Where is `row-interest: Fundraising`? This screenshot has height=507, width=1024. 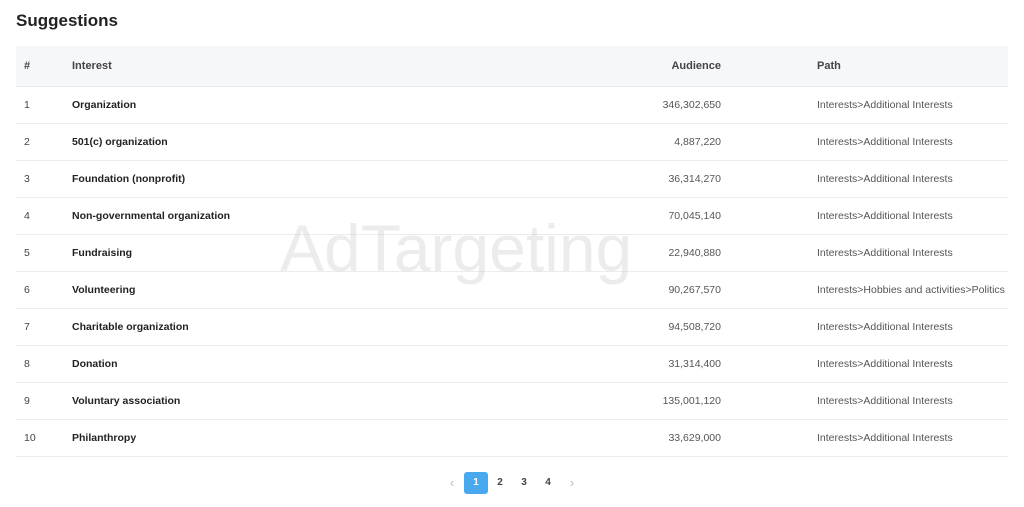 row-interest: Fundraising is located at coordinates (297, 253).